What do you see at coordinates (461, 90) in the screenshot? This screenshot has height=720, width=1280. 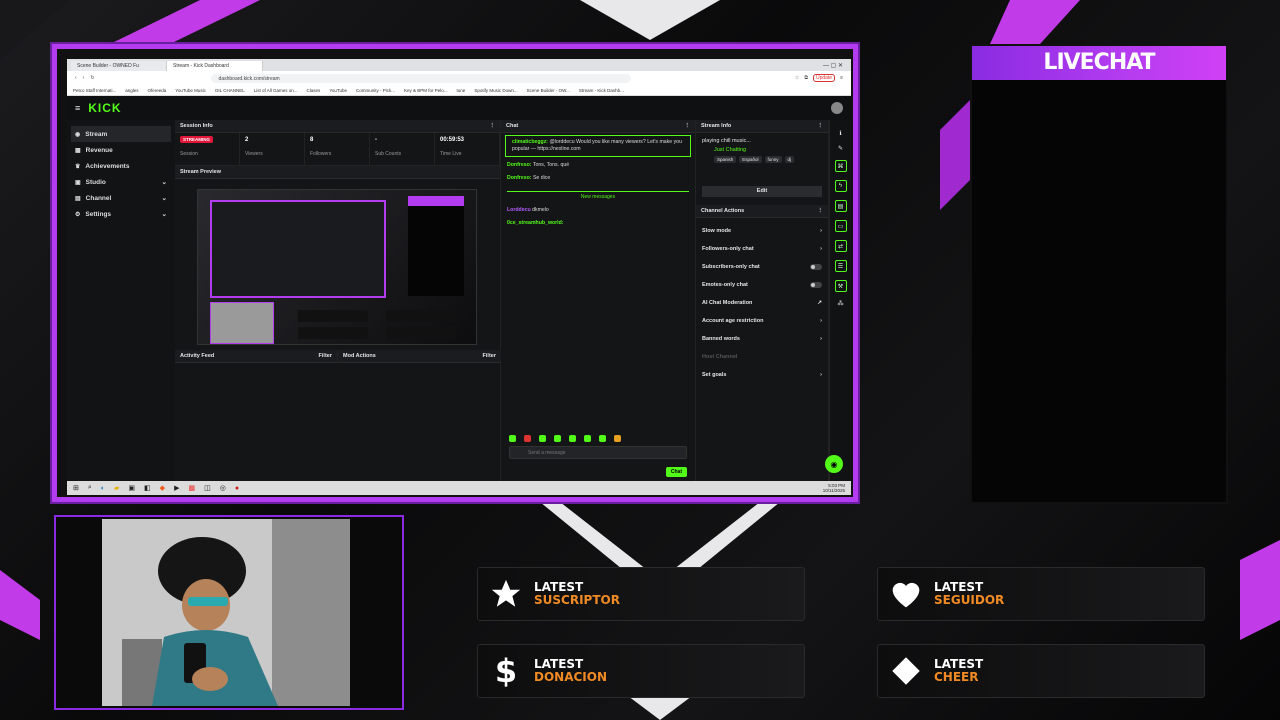 I see `bookmark-item: tune` at bounding box center [461, 90].